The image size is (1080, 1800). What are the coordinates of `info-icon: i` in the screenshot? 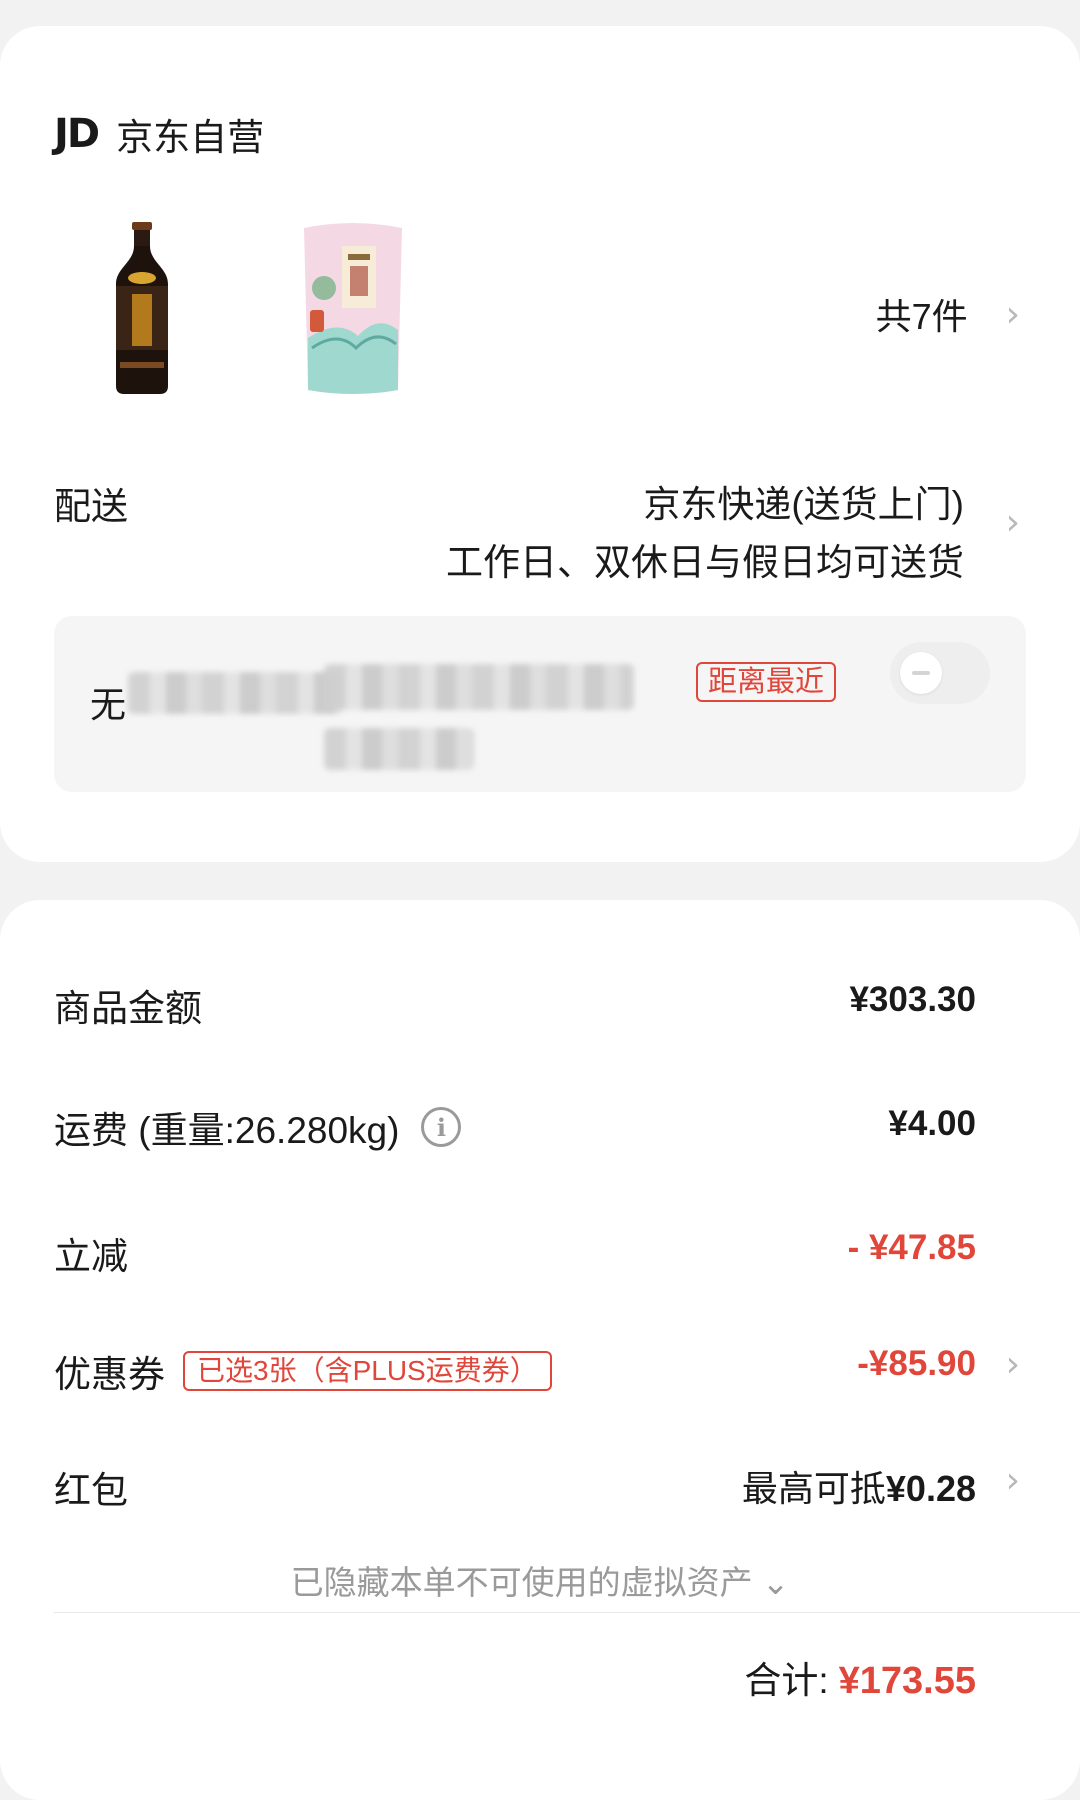 It's located at (441, 1127).